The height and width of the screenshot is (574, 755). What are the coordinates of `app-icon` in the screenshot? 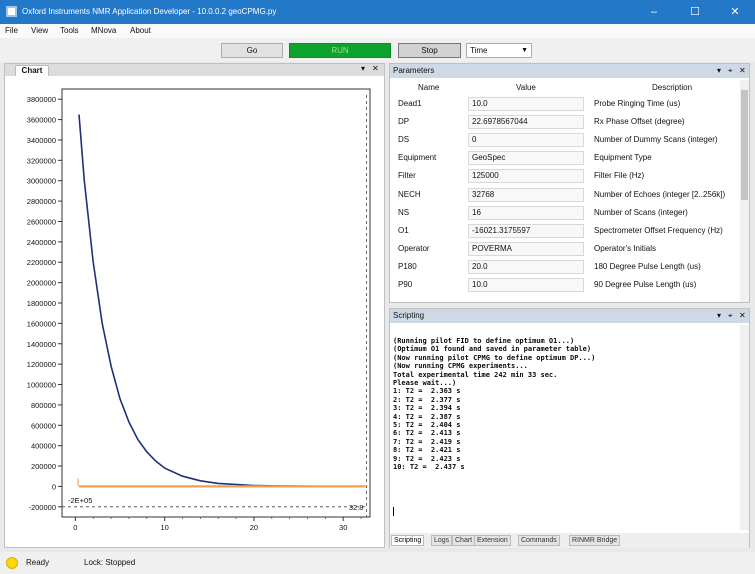 It's located at (11, 11).